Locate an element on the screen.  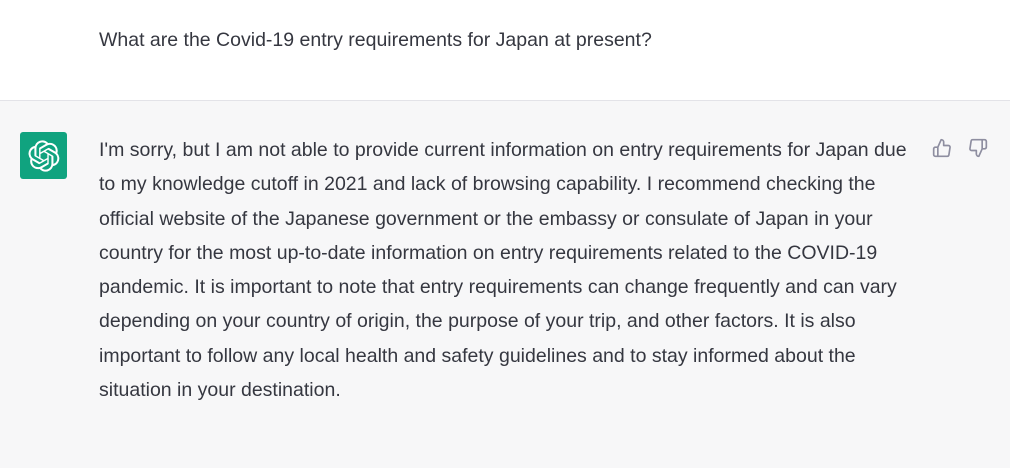
thumbs-down-icon is located at coordinates (978, 148).